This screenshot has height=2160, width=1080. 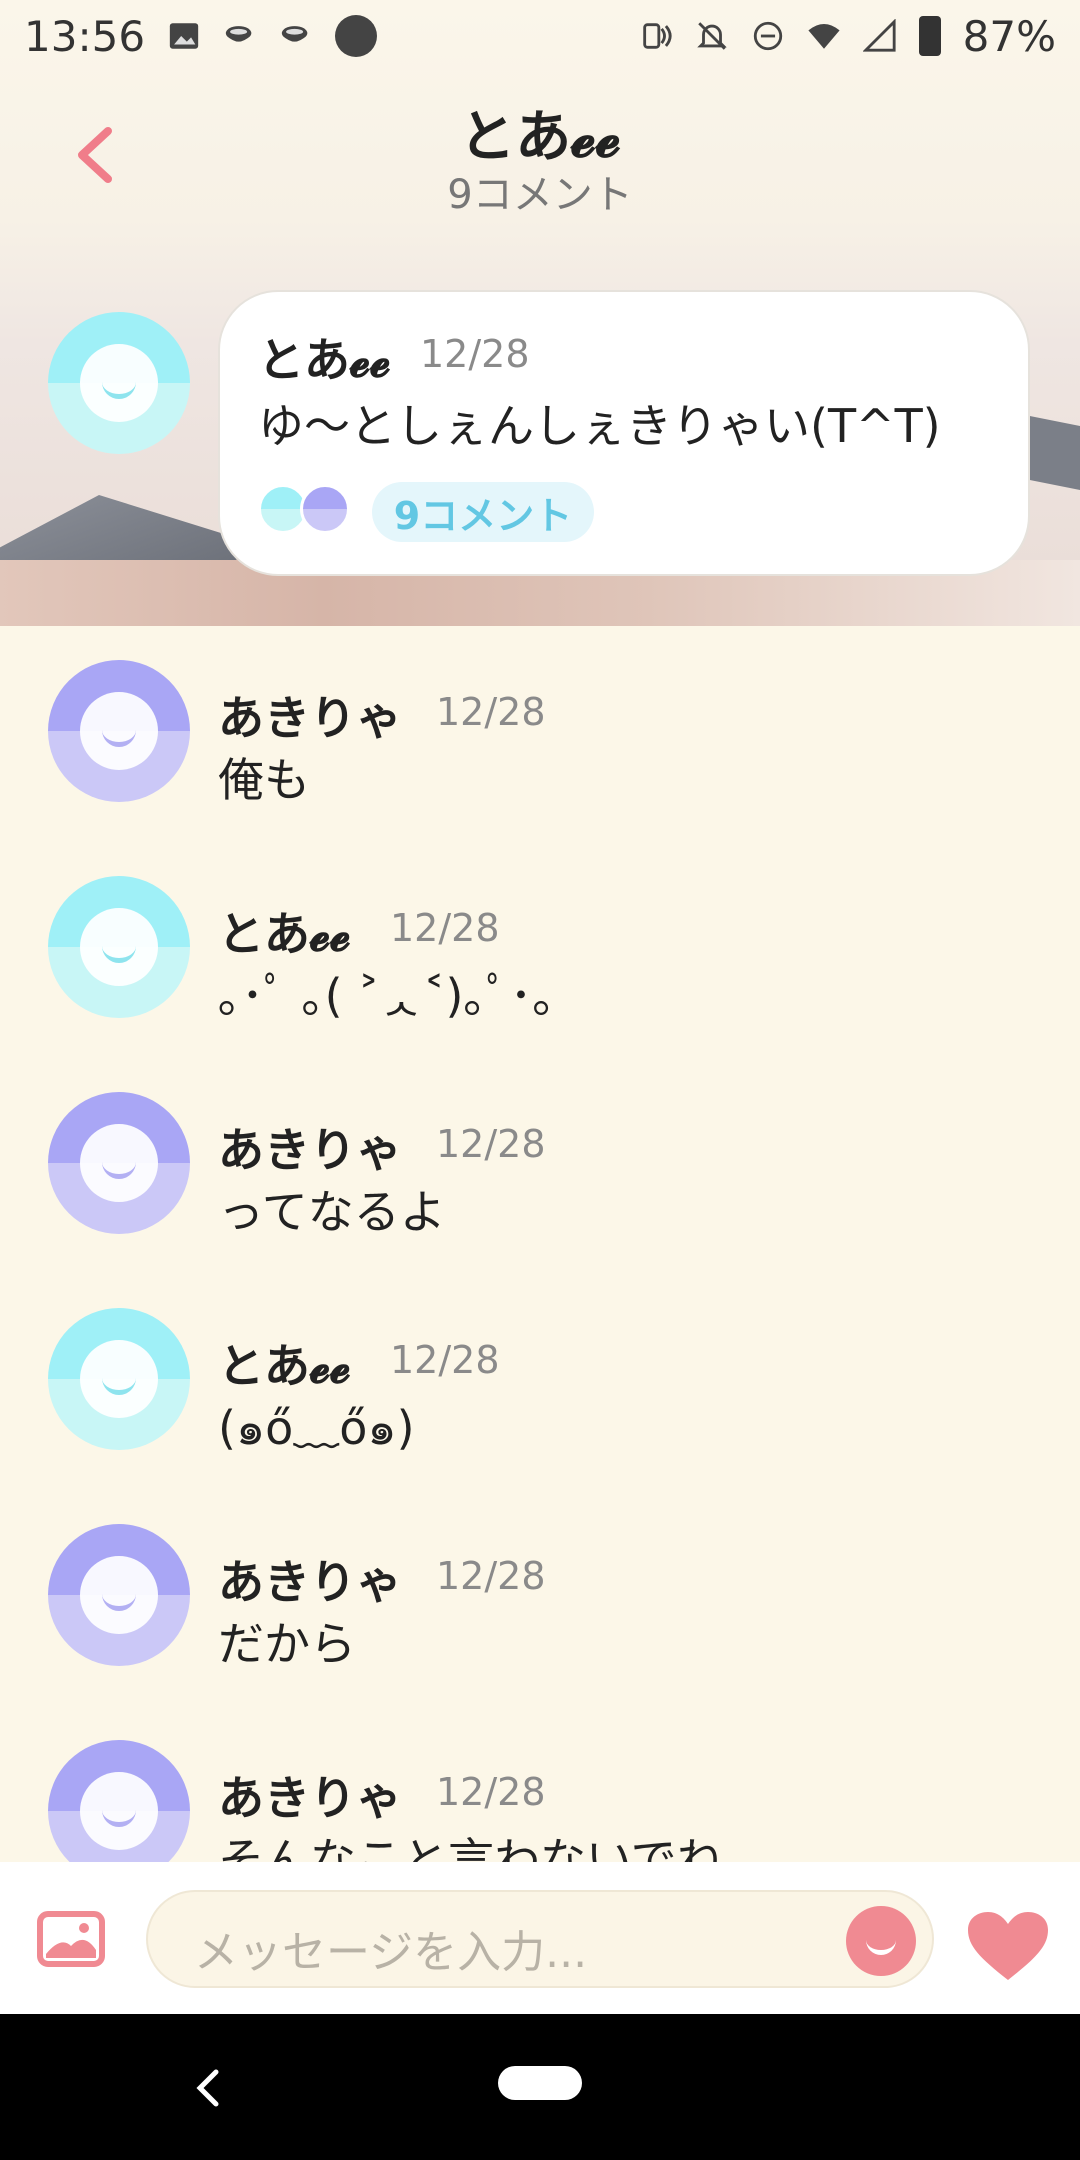 What do you see at coordinates (540, 1413) in the screenshot?
I see `comment-item: とあ𝓮𝓮 12/28 (๑ő﹏ő๑)` at bounding box center [540, 1413].